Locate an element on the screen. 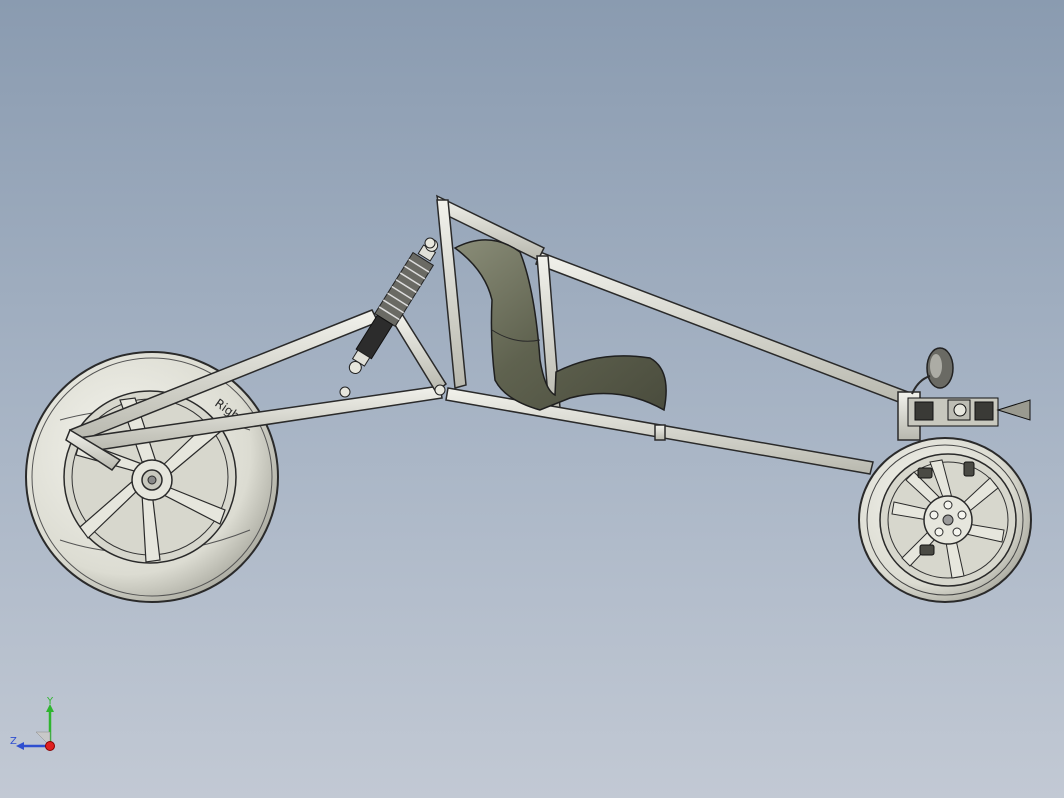 The height and width of the screenshot is (798, 1064). y-axis-label: Y is located at coordinates (50, 701).